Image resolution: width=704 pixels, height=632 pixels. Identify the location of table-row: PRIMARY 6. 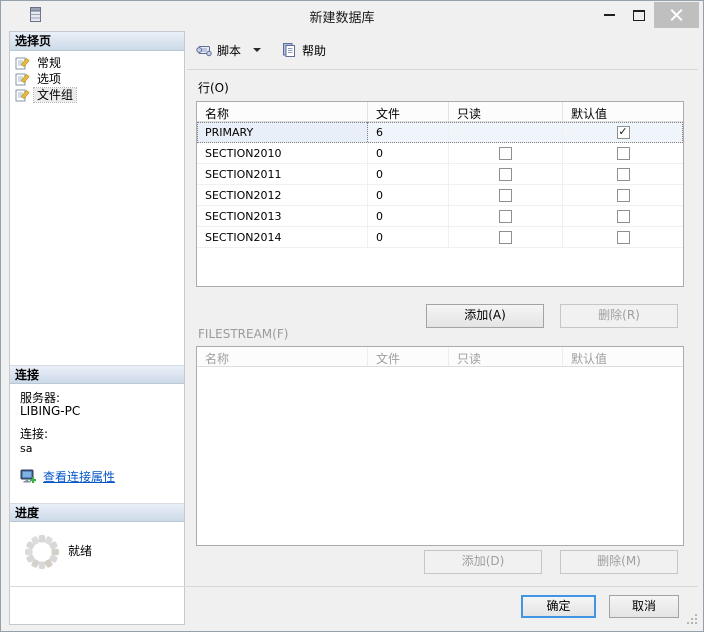
(440, 132).